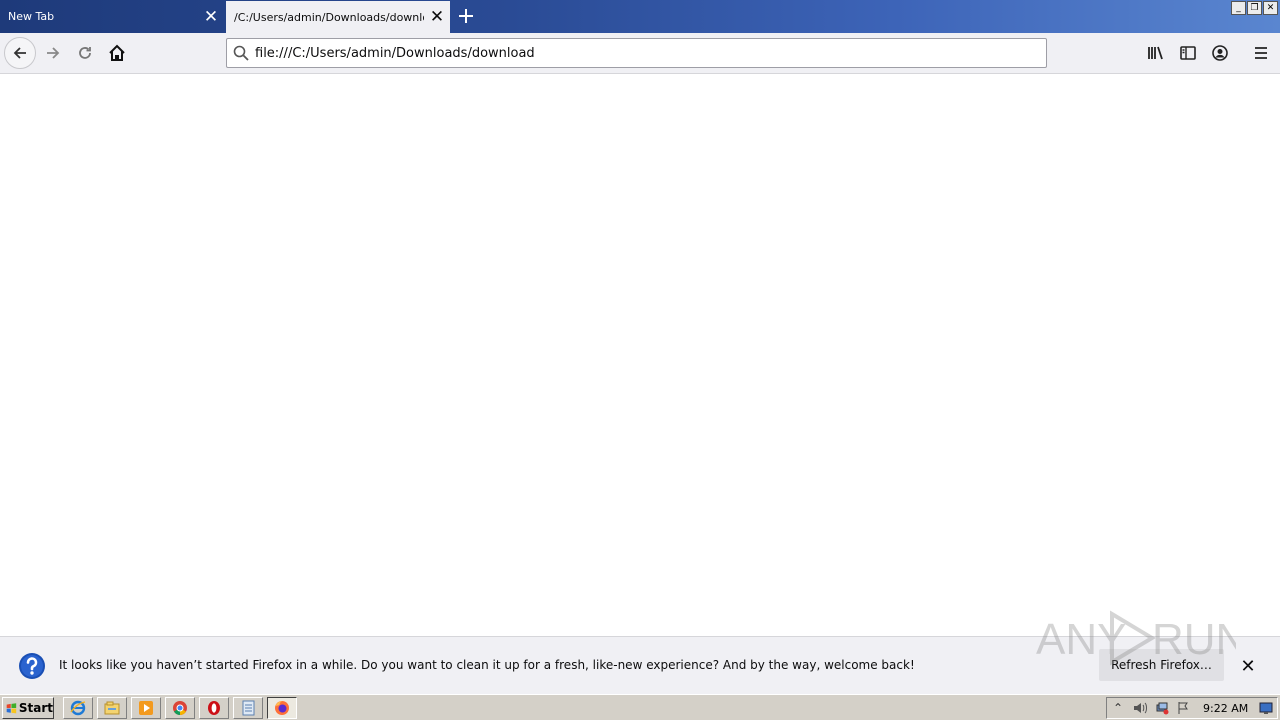  I want to click on notification-close-icon: ✕, so click(1248, 666).